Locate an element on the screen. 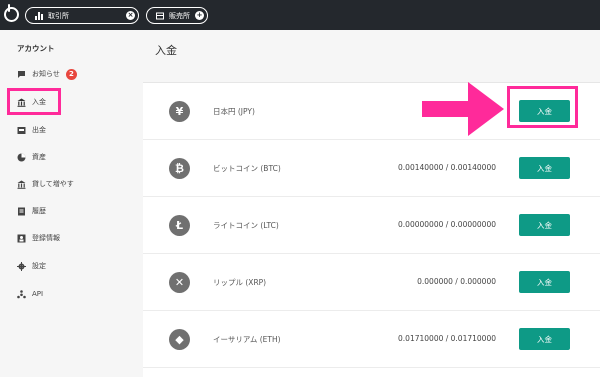  sidebar-item-label: お知らせ is located at coordinates (46, 74).